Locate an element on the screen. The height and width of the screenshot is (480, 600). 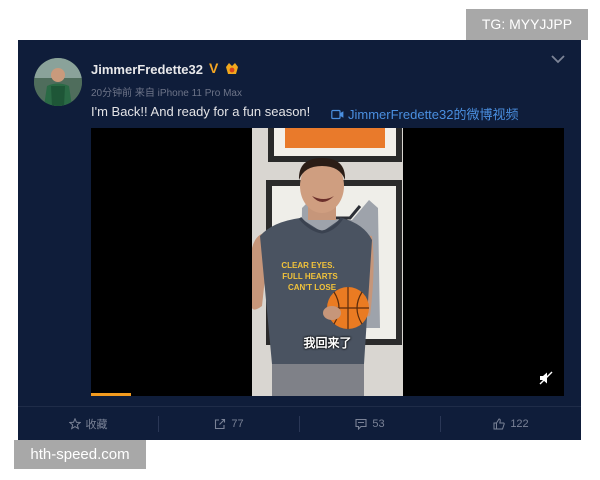
like-icon is located at coordinates (499, 424).